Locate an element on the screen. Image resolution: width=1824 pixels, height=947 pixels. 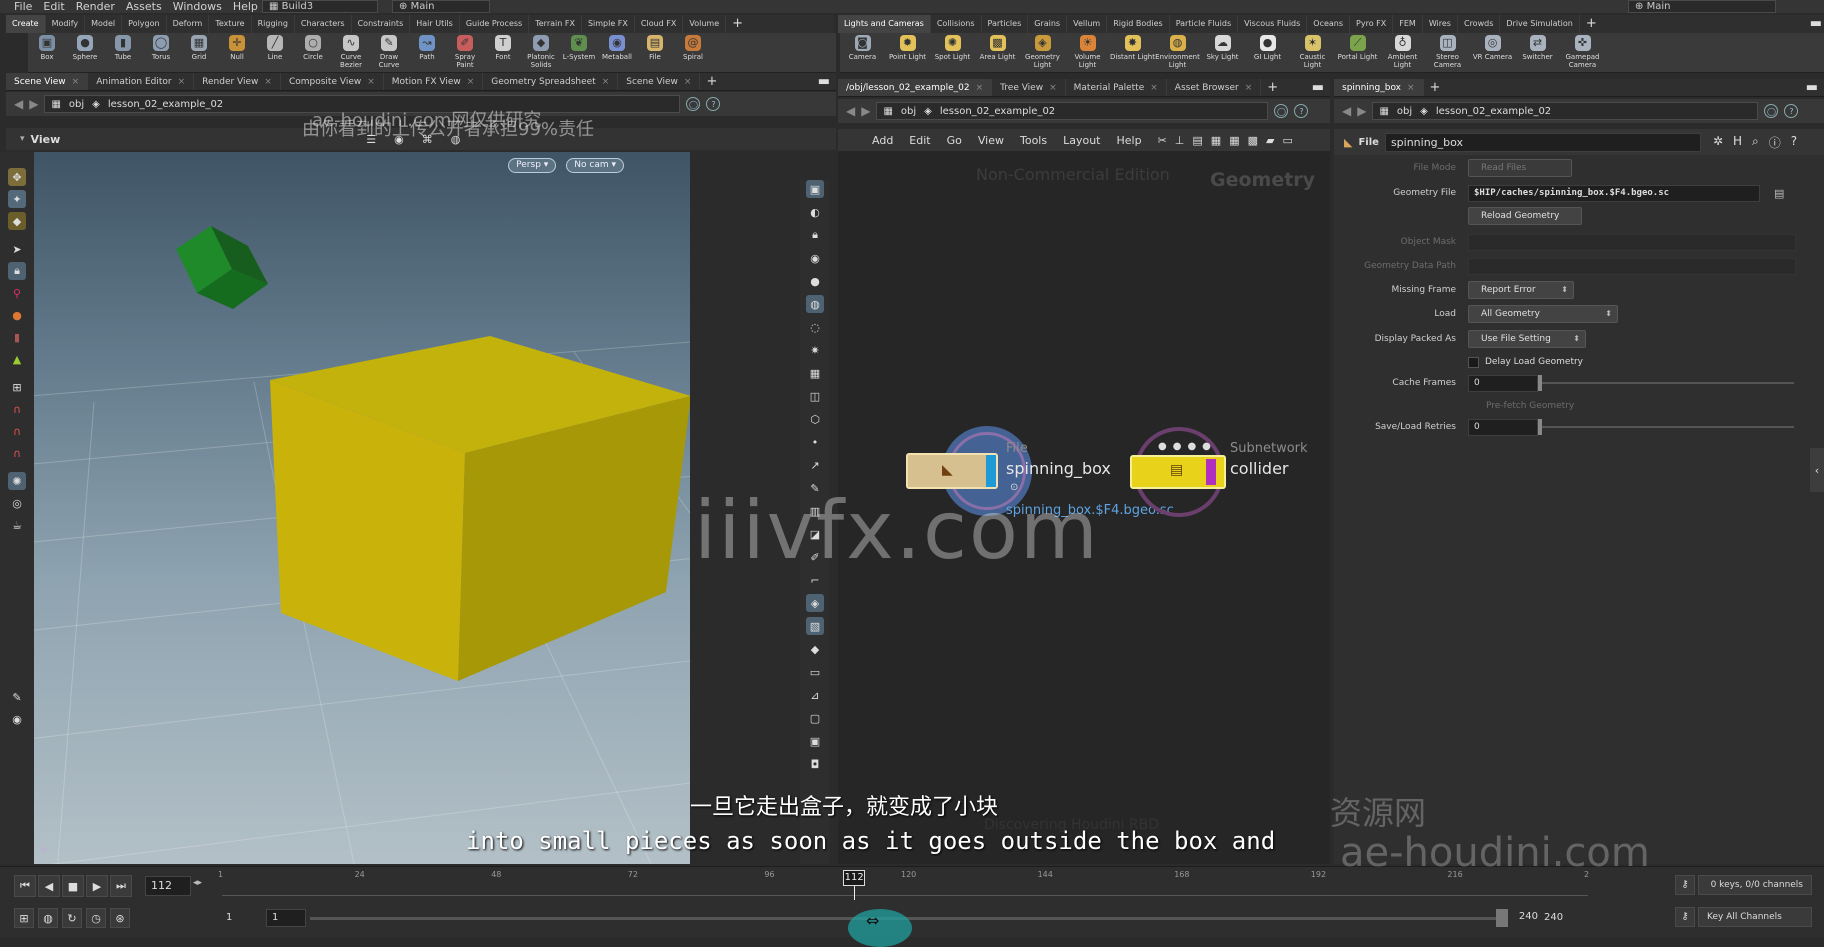
tab-tree-view: Tree View × is located at coordinates (1029, 87).